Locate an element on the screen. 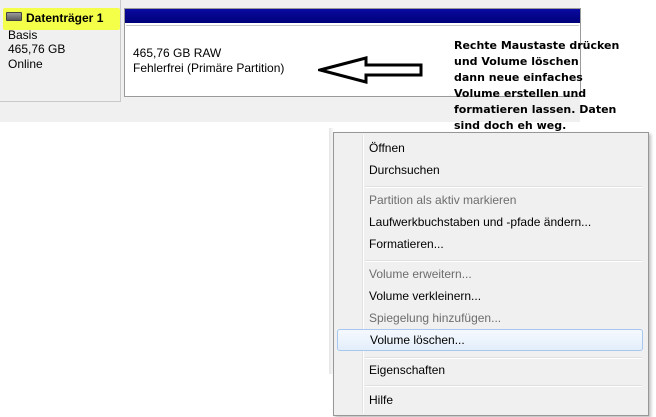 This screenshot has height=417, width=656. volume-size-filesystem: 465,76 GB RAW is located at coordinates (177, 53).